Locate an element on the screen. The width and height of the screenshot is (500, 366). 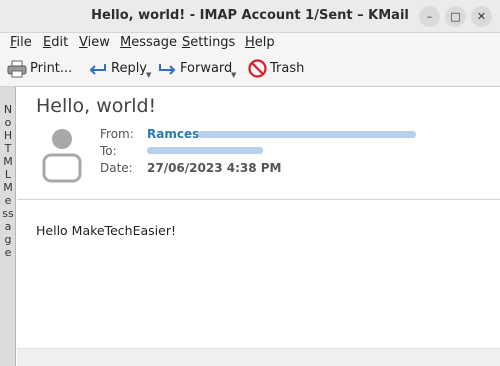
header-separator is located at coordinates (258, 199).